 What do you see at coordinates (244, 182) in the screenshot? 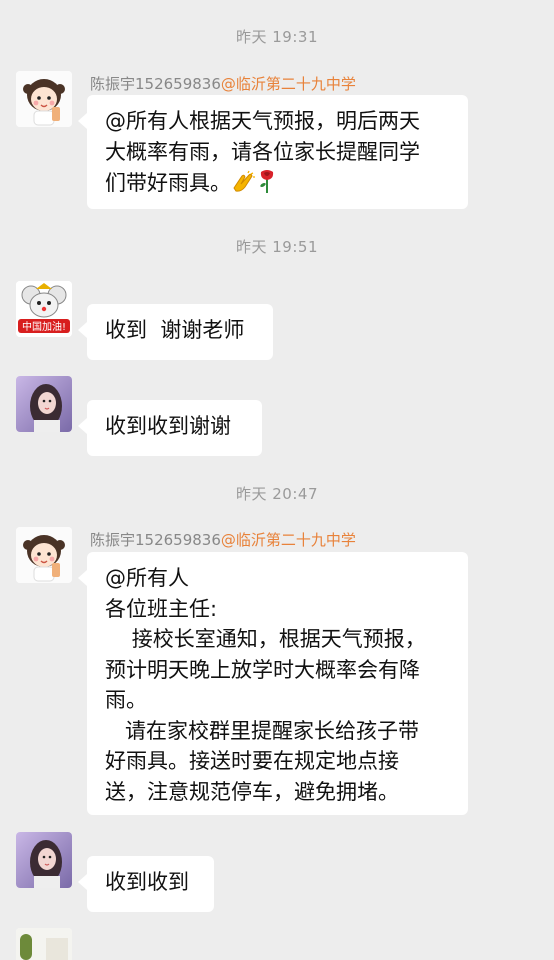
I see `clapping-hands-icon` at bounding box center [244, 182].